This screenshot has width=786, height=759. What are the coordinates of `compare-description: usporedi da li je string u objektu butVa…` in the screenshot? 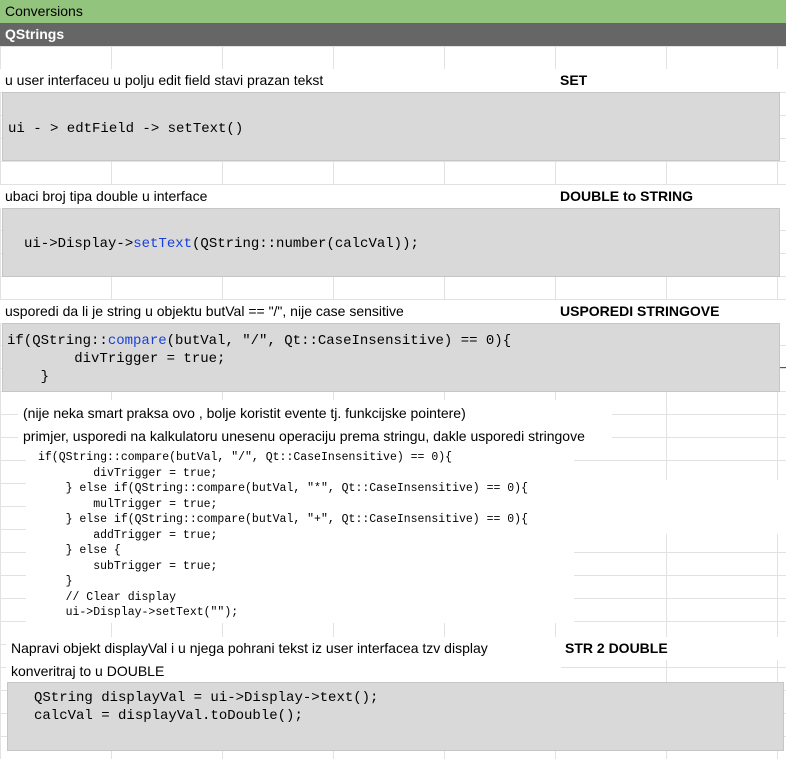 It's located at (204, 311).